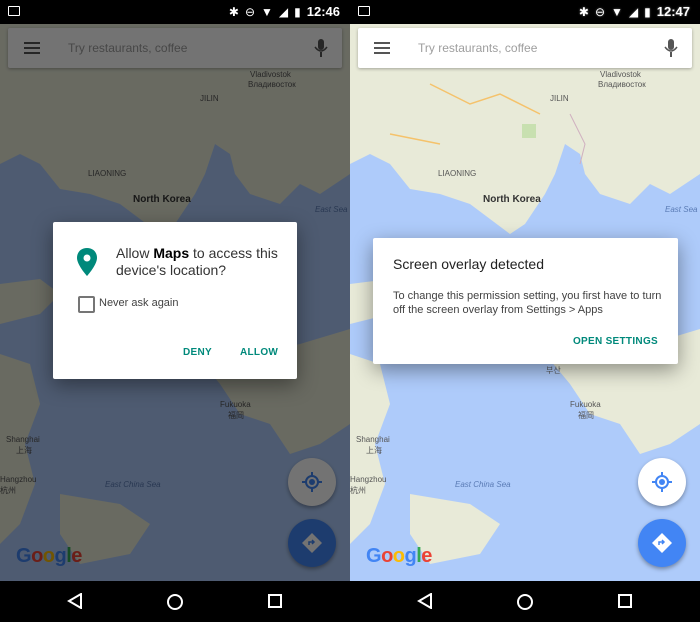 The height and width of the screenshot is (622, 700). Describe the element at coordinates (368, 479) in the screenshot. I see `map-label-hangzhou: Hangzhou` at that location.